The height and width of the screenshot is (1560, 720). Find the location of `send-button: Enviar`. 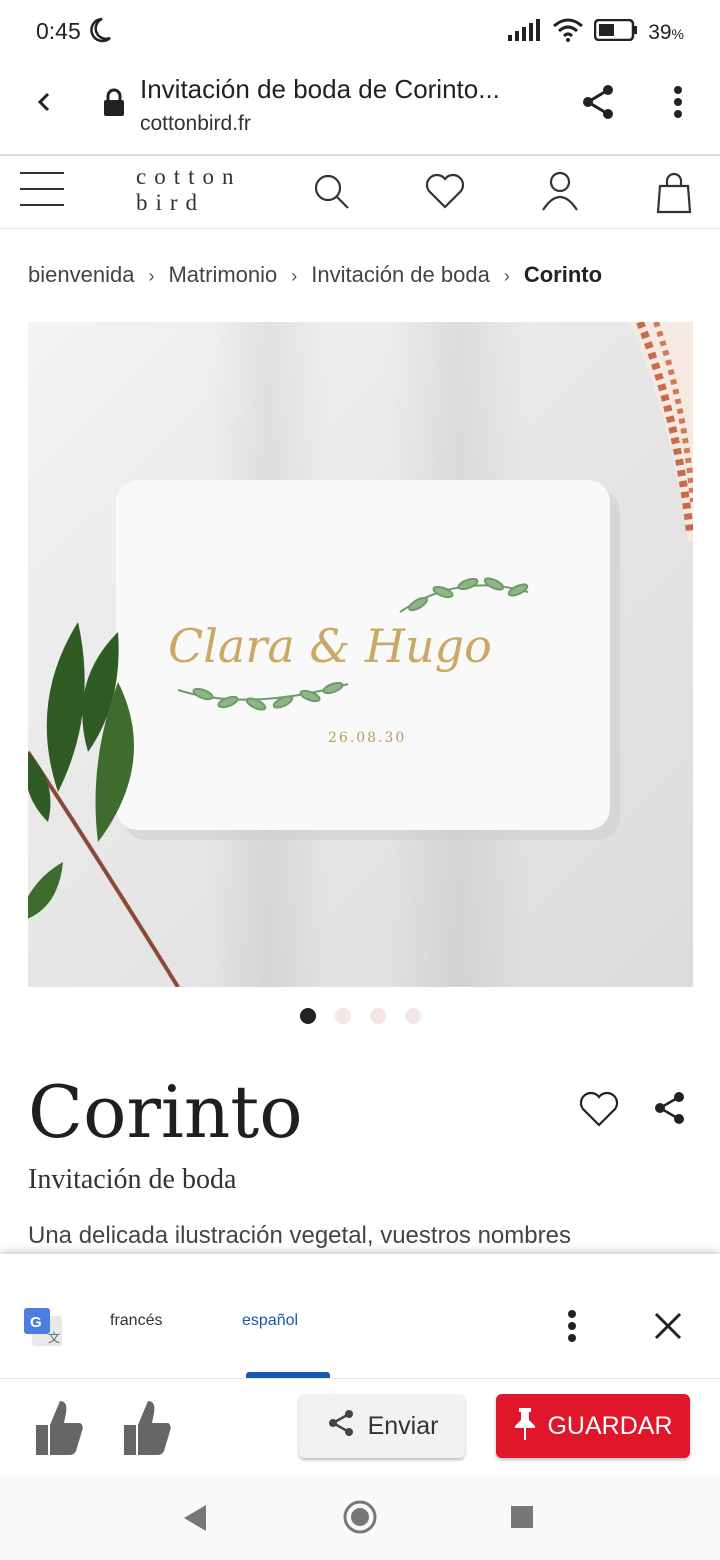

send-button: Enviar is located at coordinates (382, 1426).